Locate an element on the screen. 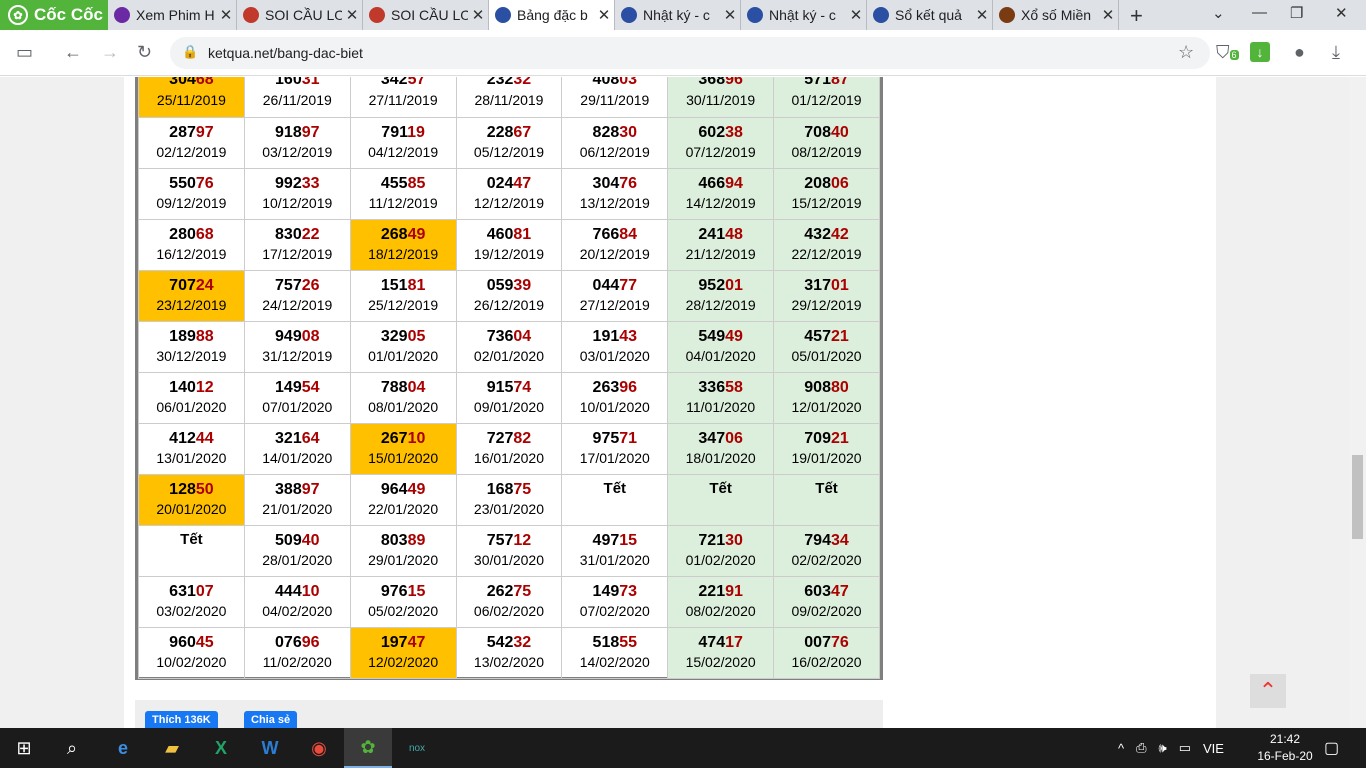  profile-icon: ● is located at coordinates (1299, 52).